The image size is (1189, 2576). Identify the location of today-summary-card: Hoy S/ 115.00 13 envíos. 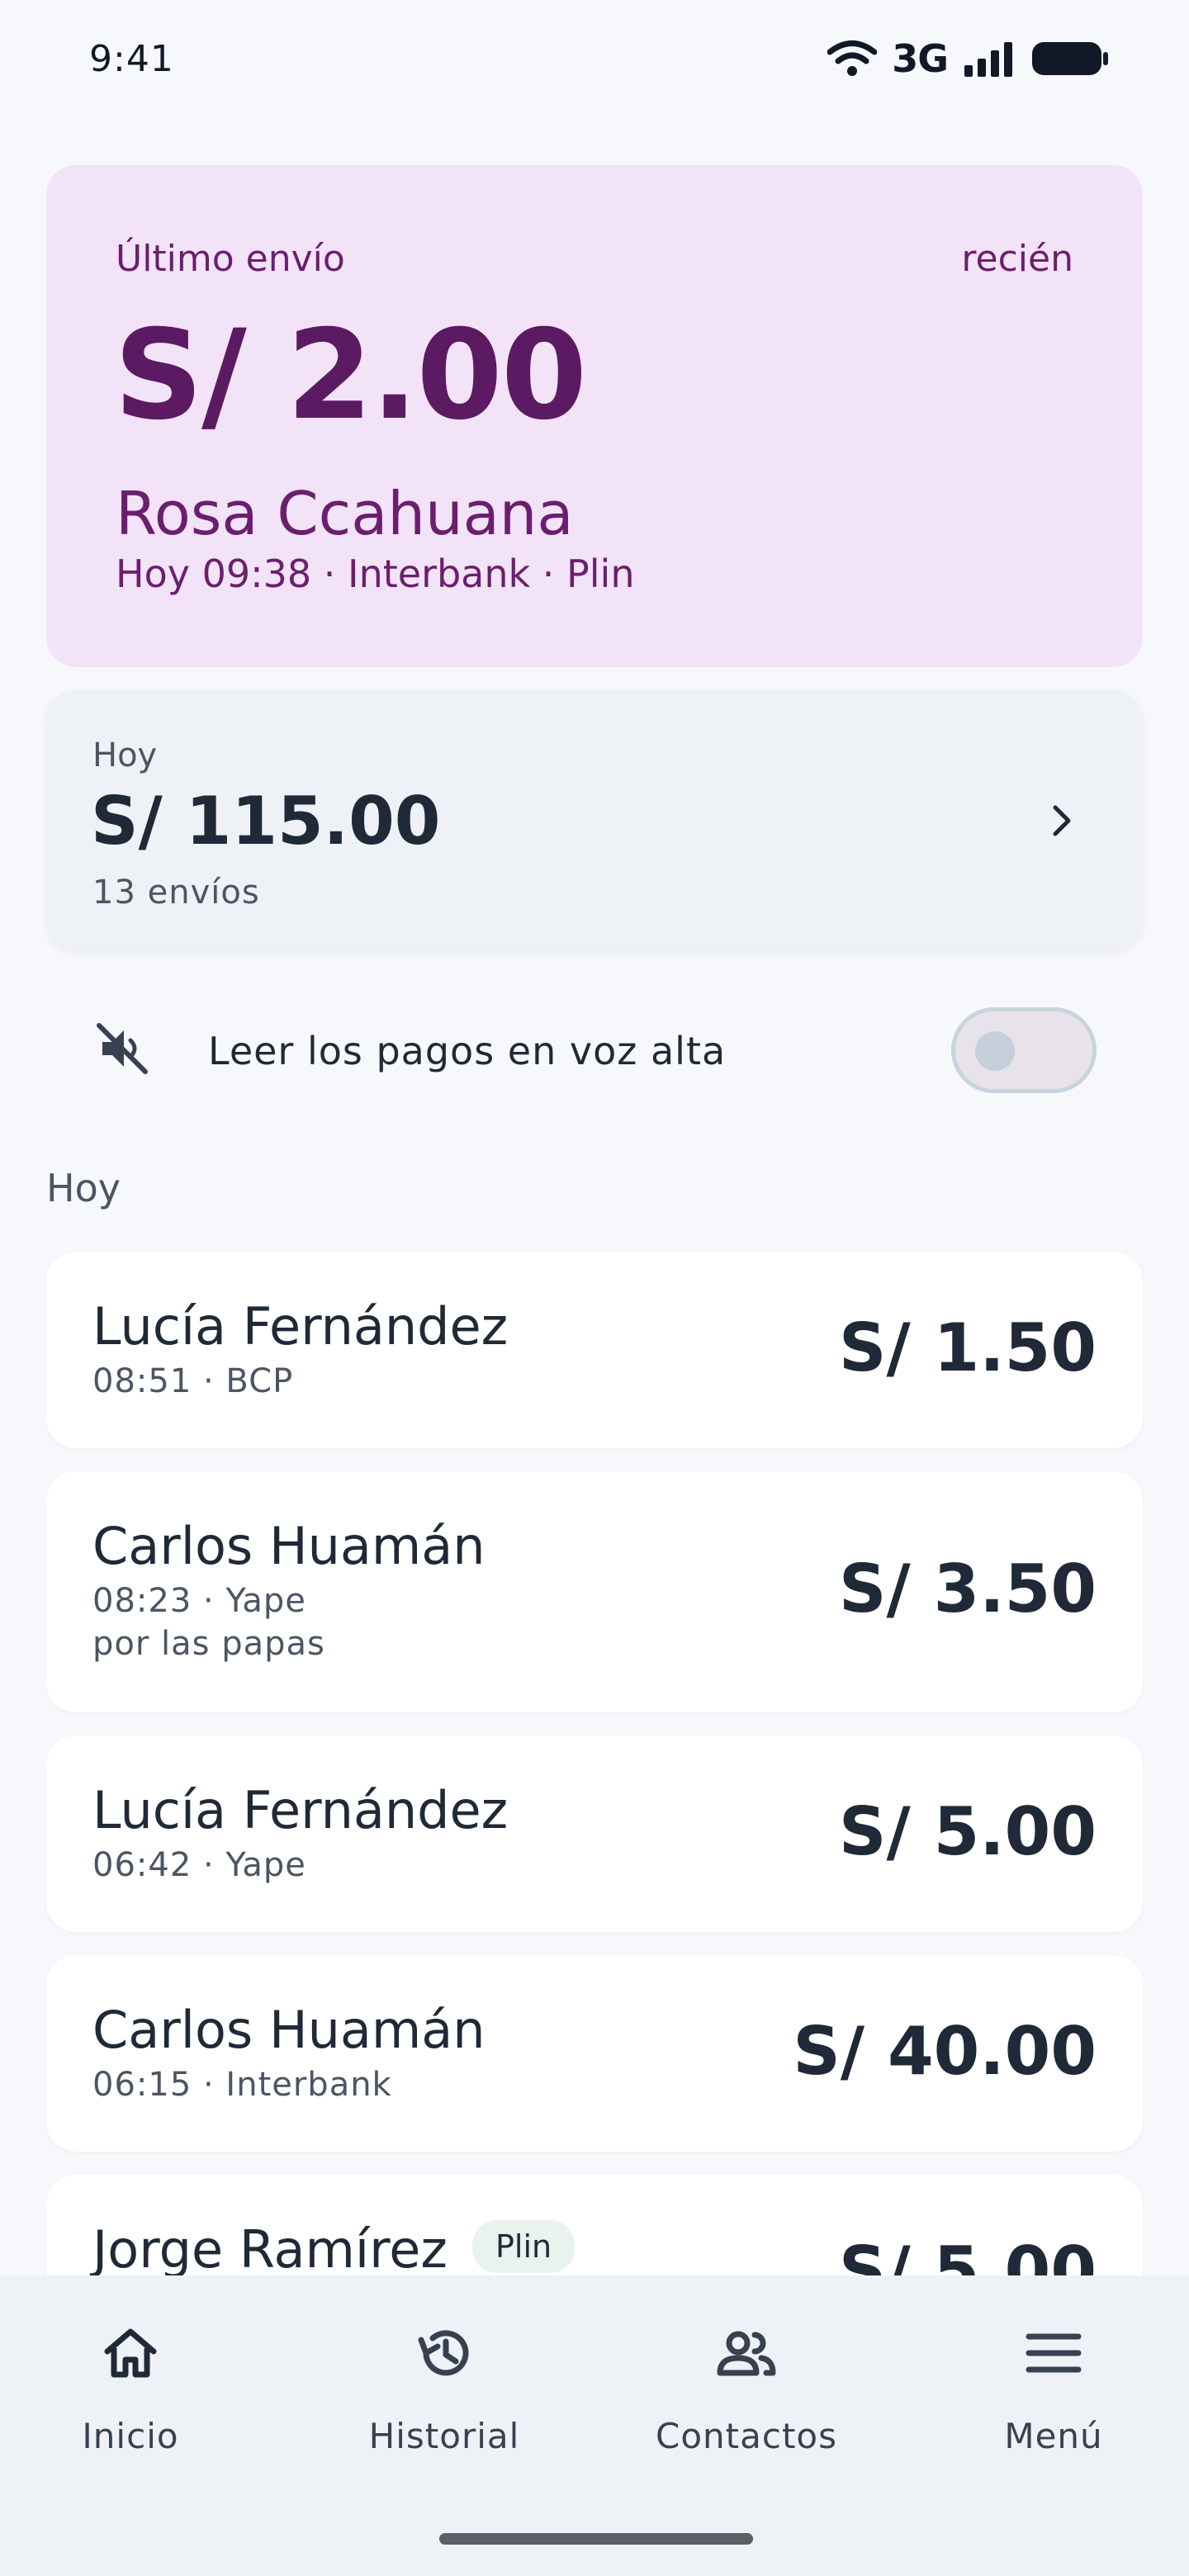
(594, 820).